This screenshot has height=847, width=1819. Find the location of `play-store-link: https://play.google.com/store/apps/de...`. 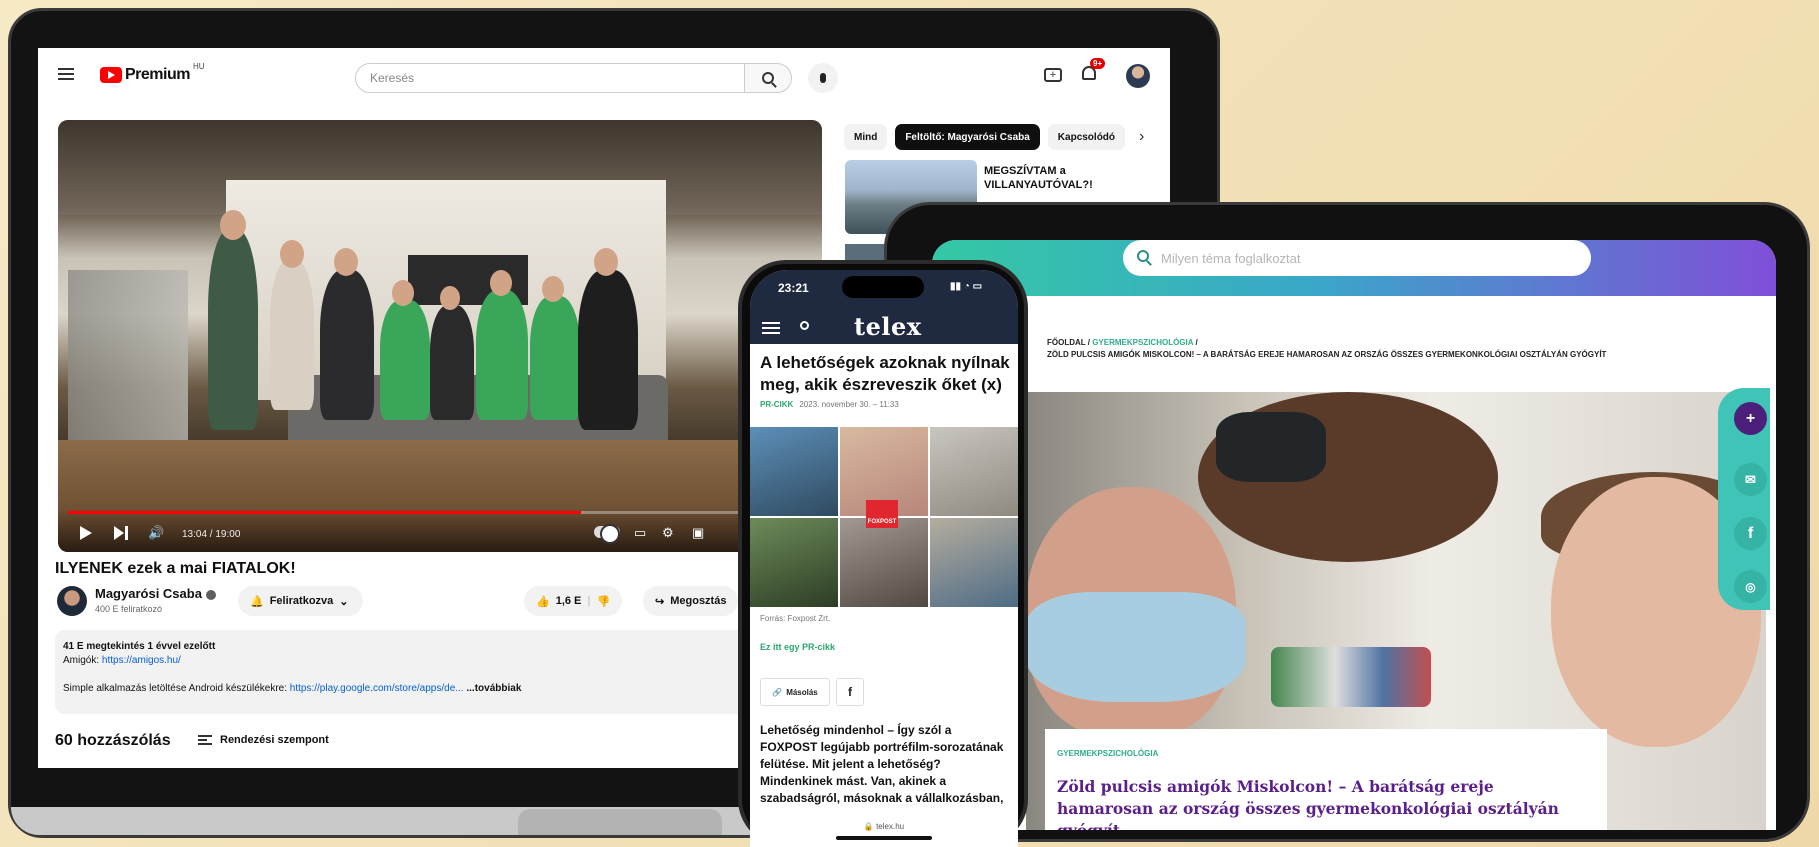

play-store-link: https://play.google.com/store/apps/de... is located at coordinates (377, 688).